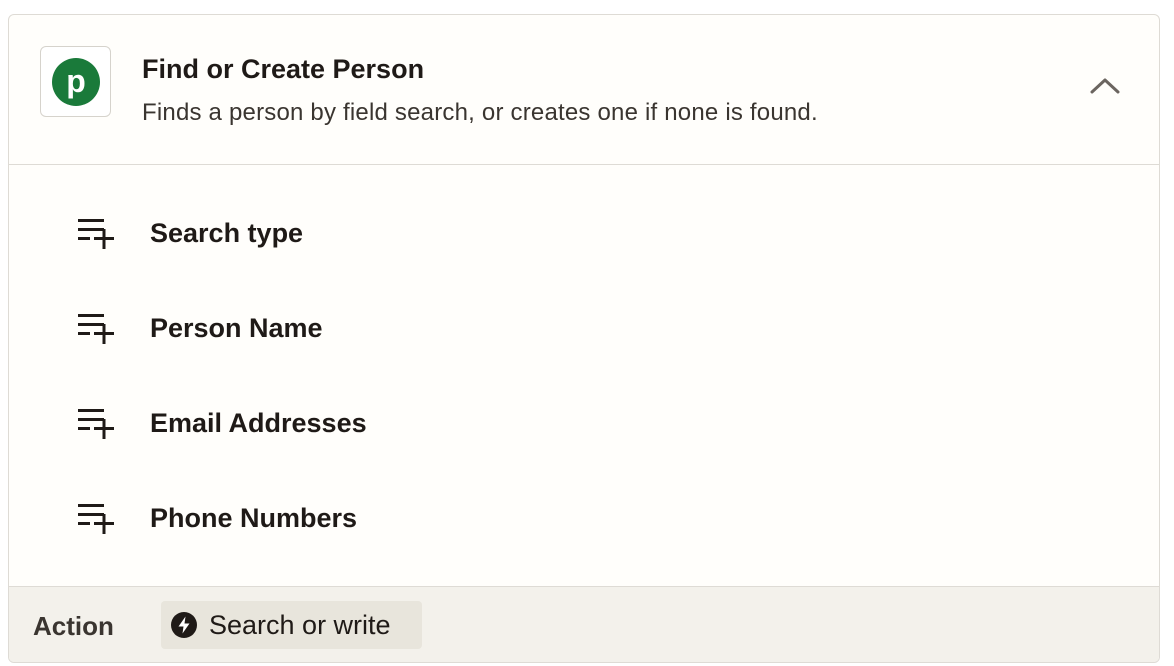  Describe the element at coordinates (73, 626) in the screenshot. I see `footer-action-label: Action` at that location.